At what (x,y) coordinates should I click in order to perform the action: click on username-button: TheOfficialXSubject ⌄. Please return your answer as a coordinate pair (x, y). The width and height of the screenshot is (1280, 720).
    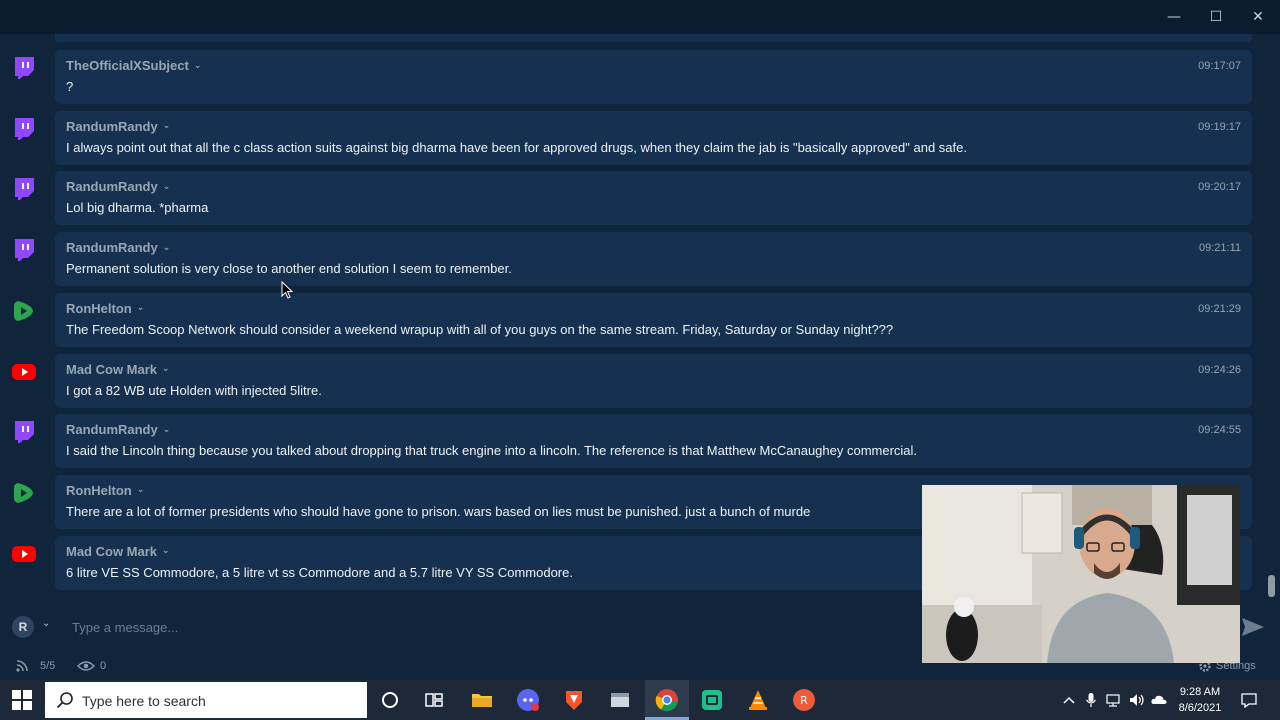
    Looking at the image, I should click on (133, 65).